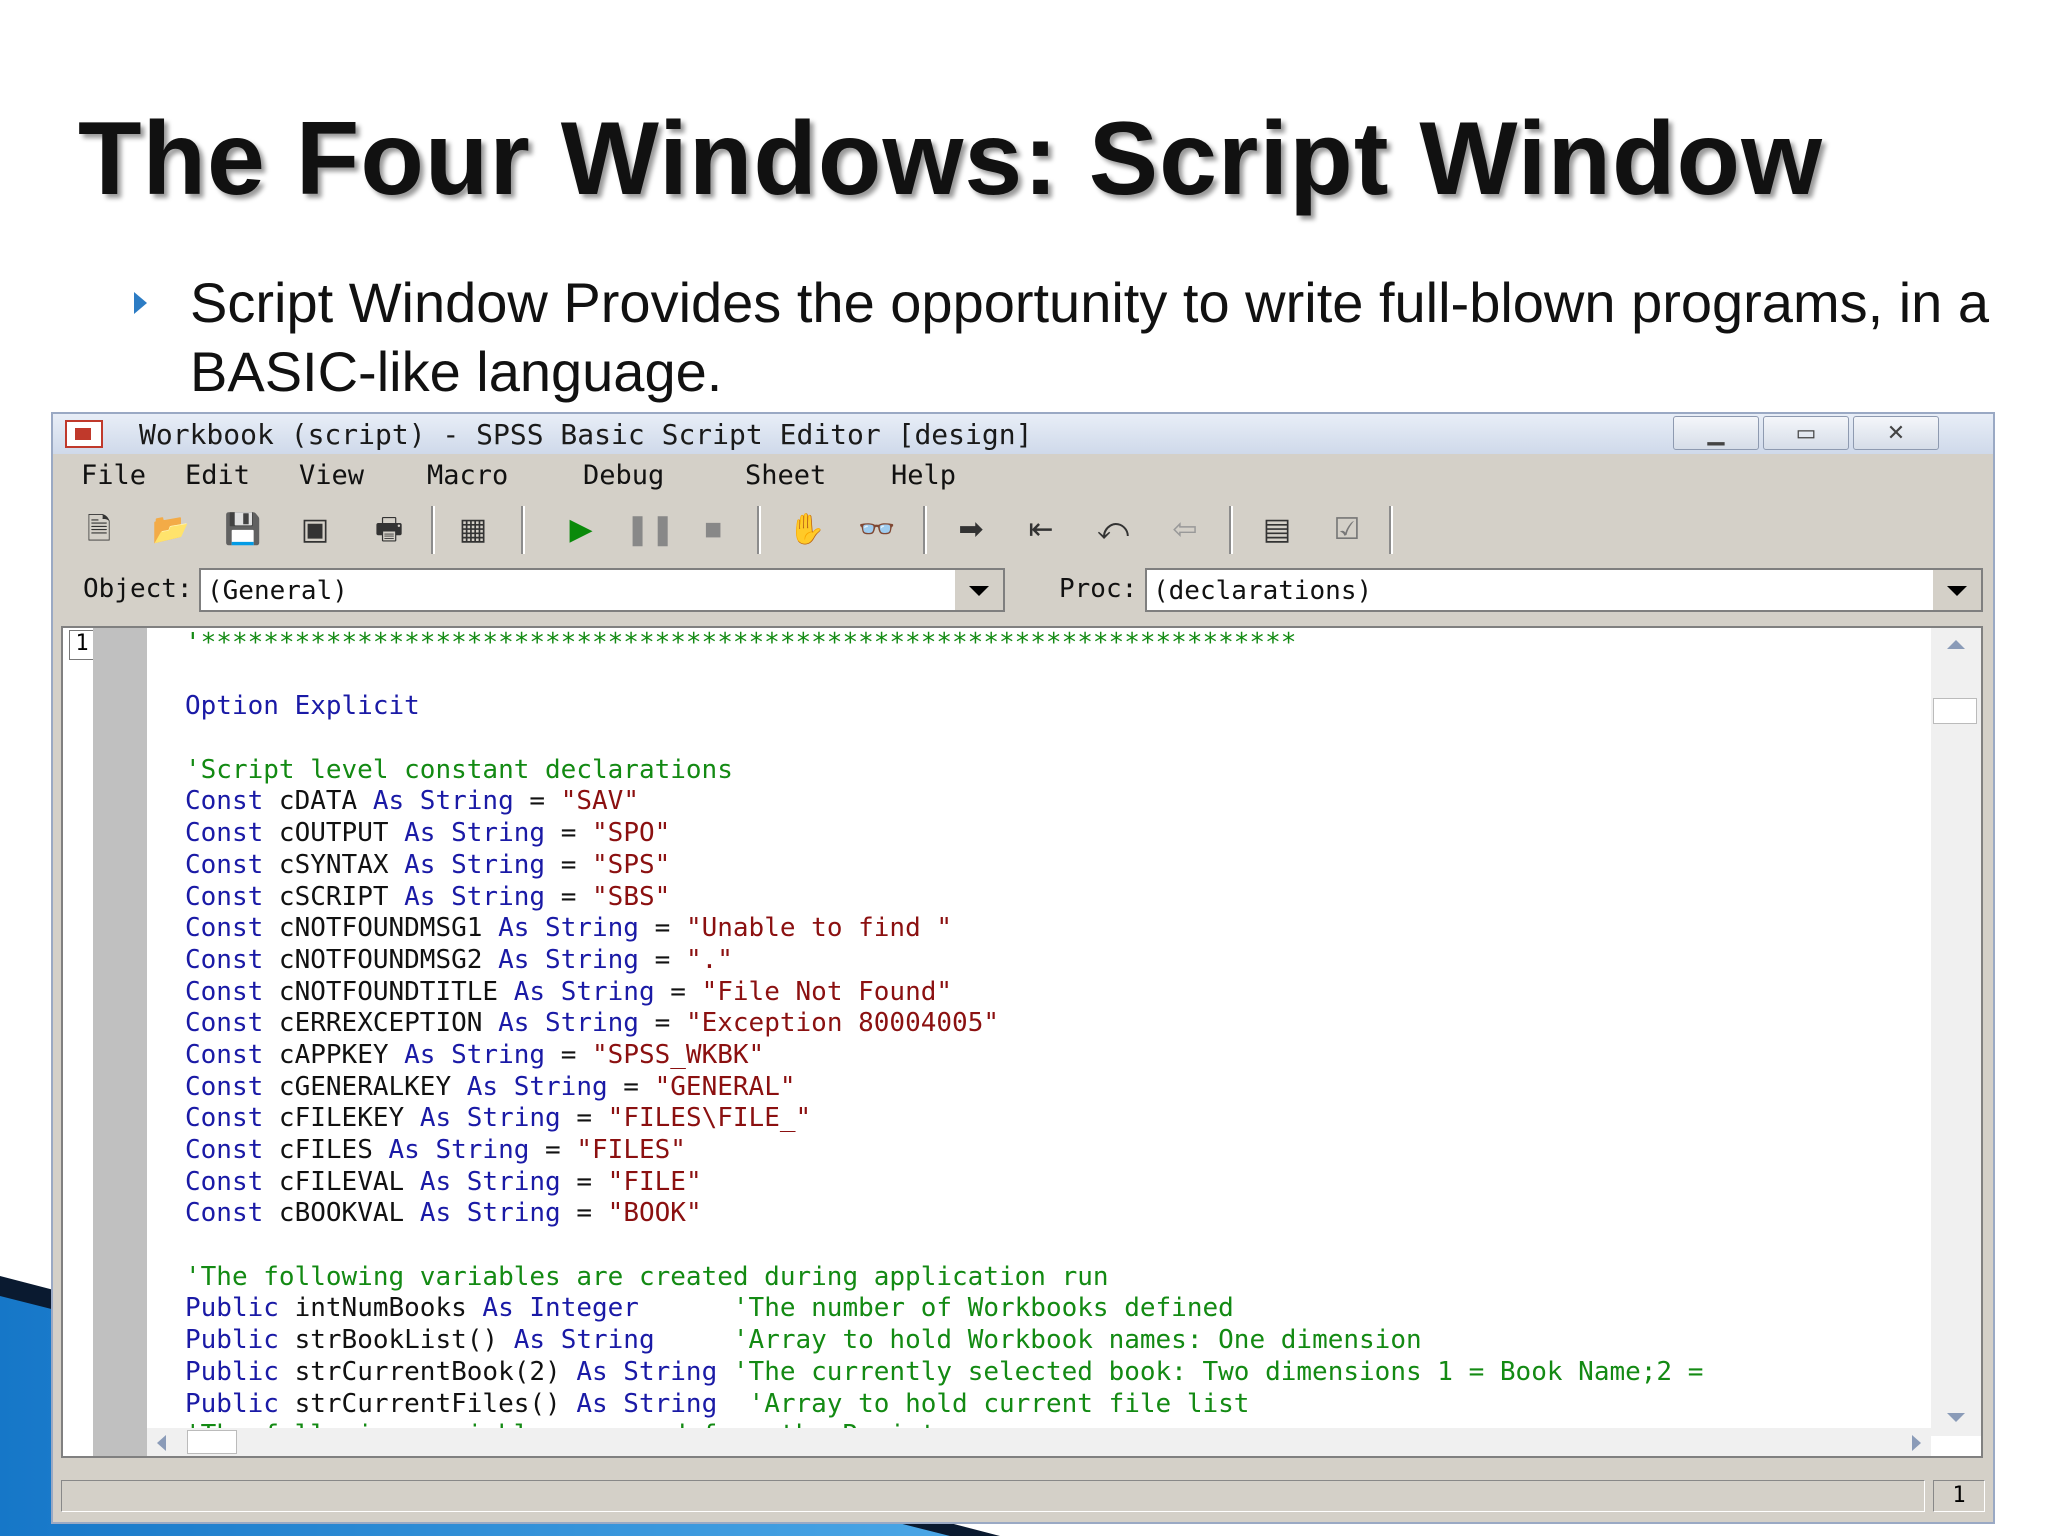 This screenshot has height=1536, width=2048. Describe the element at coordinates (1053, 771) in the screenshot. I see `code-line: 'Script level constant declarations` at that location.